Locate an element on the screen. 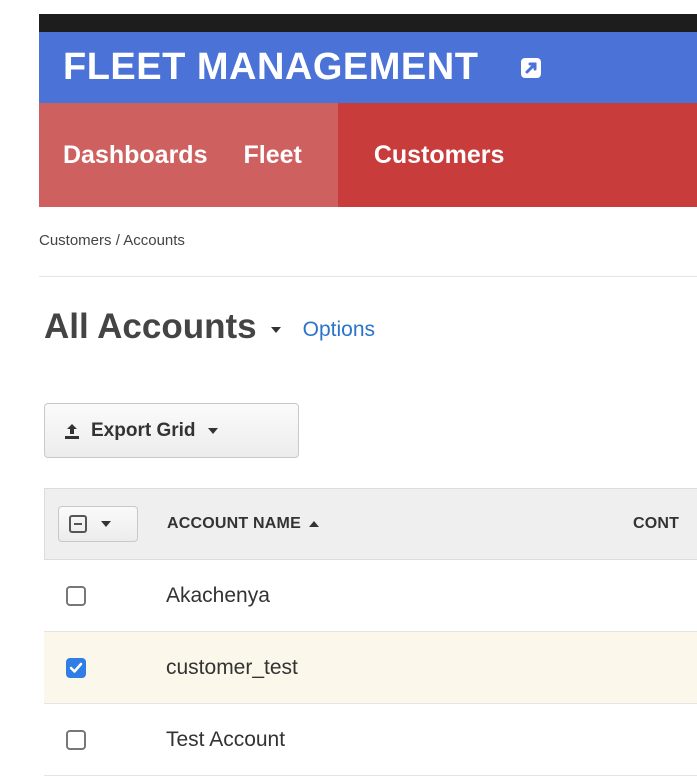  options-link: Options is located at coordinates (339, 330).